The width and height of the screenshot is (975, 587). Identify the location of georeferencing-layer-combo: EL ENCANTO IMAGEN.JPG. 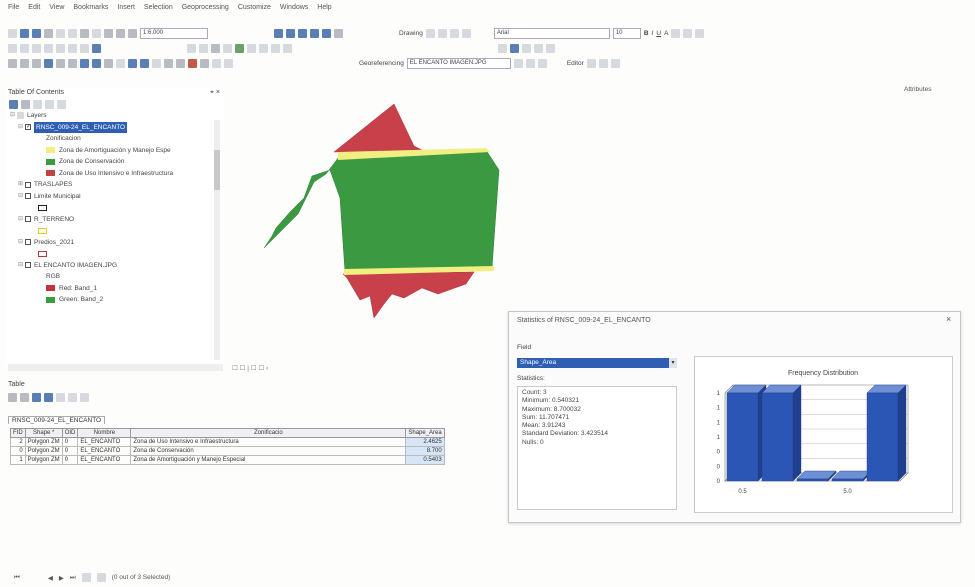
(458, 63).